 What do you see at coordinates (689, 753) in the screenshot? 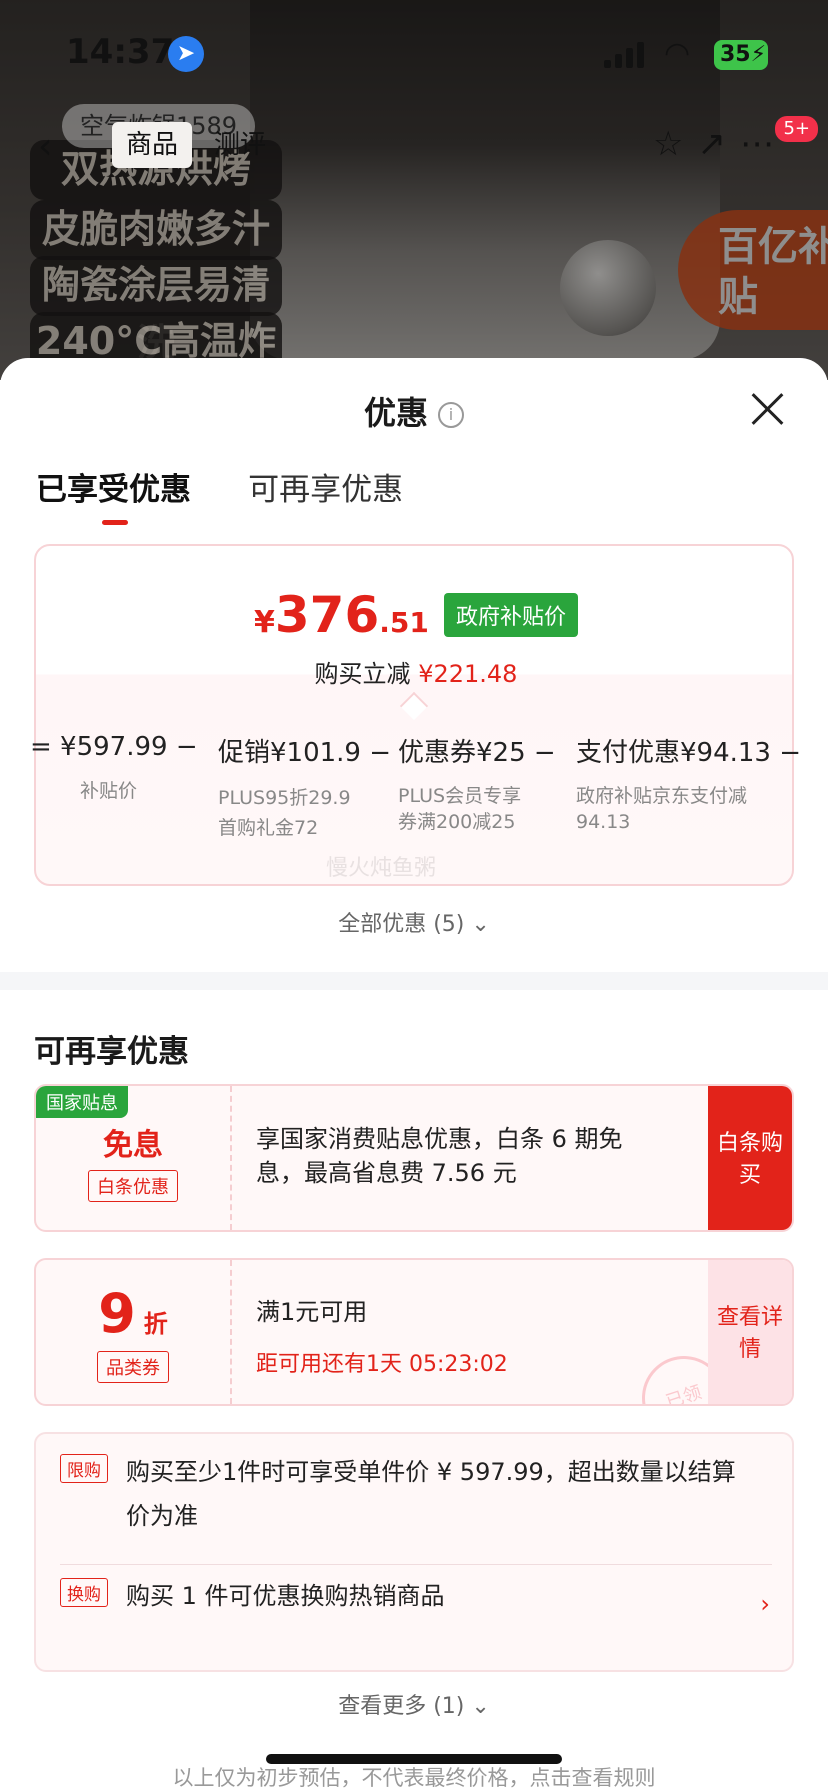
I see `formula-main: 支付优惠¥94.13 −` at bounding box center [689, 753].